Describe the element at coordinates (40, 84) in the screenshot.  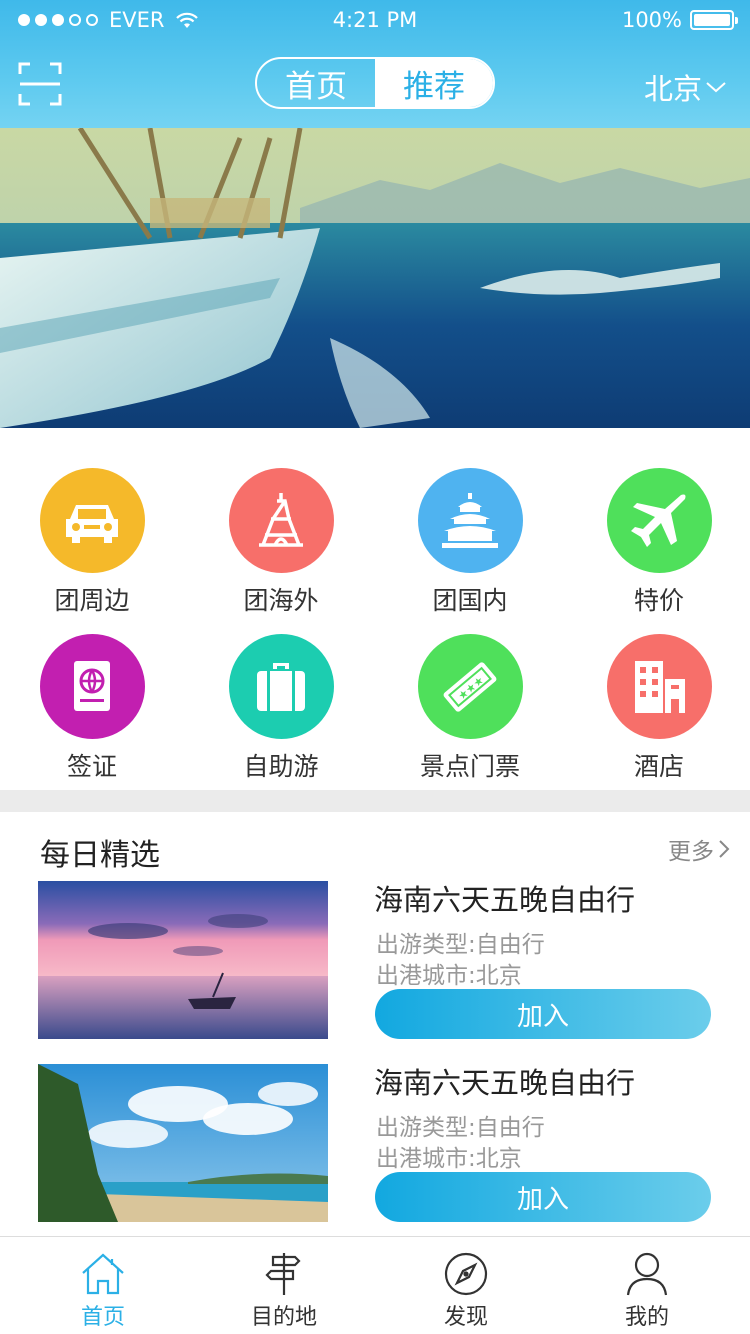
I see `scan-icon` at that location.